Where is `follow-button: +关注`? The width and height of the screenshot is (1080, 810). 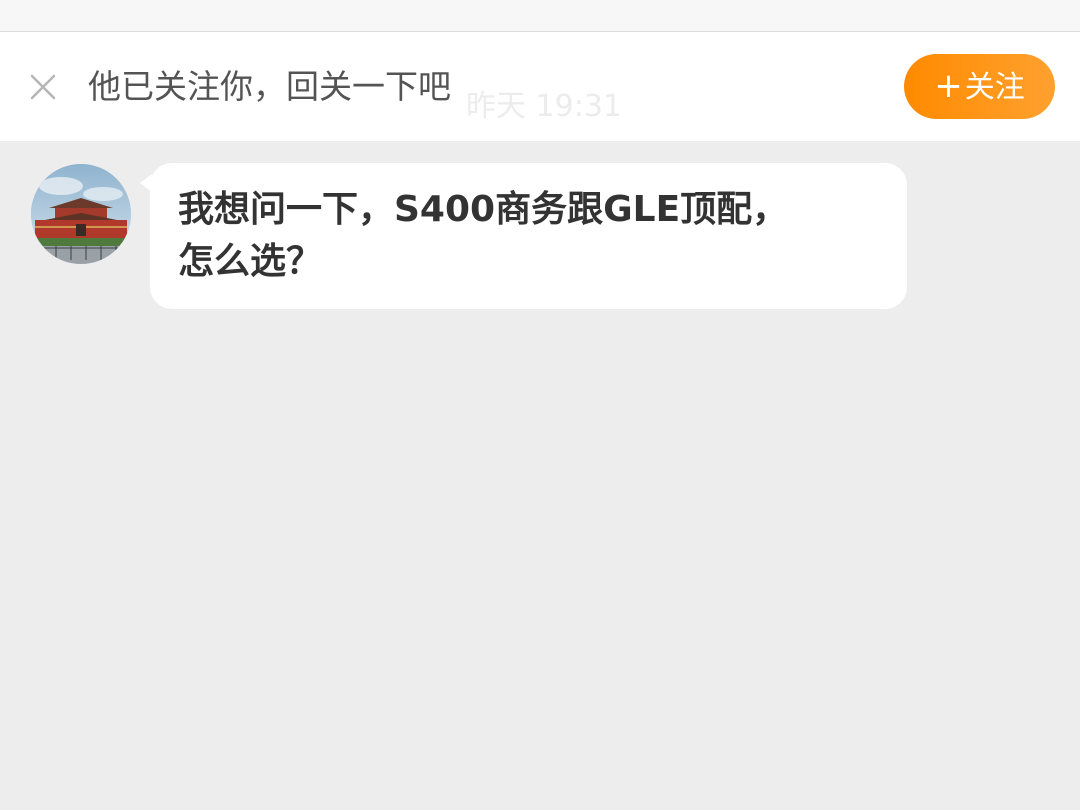 follow-button: +关注 is located at coordinates (979, 86).